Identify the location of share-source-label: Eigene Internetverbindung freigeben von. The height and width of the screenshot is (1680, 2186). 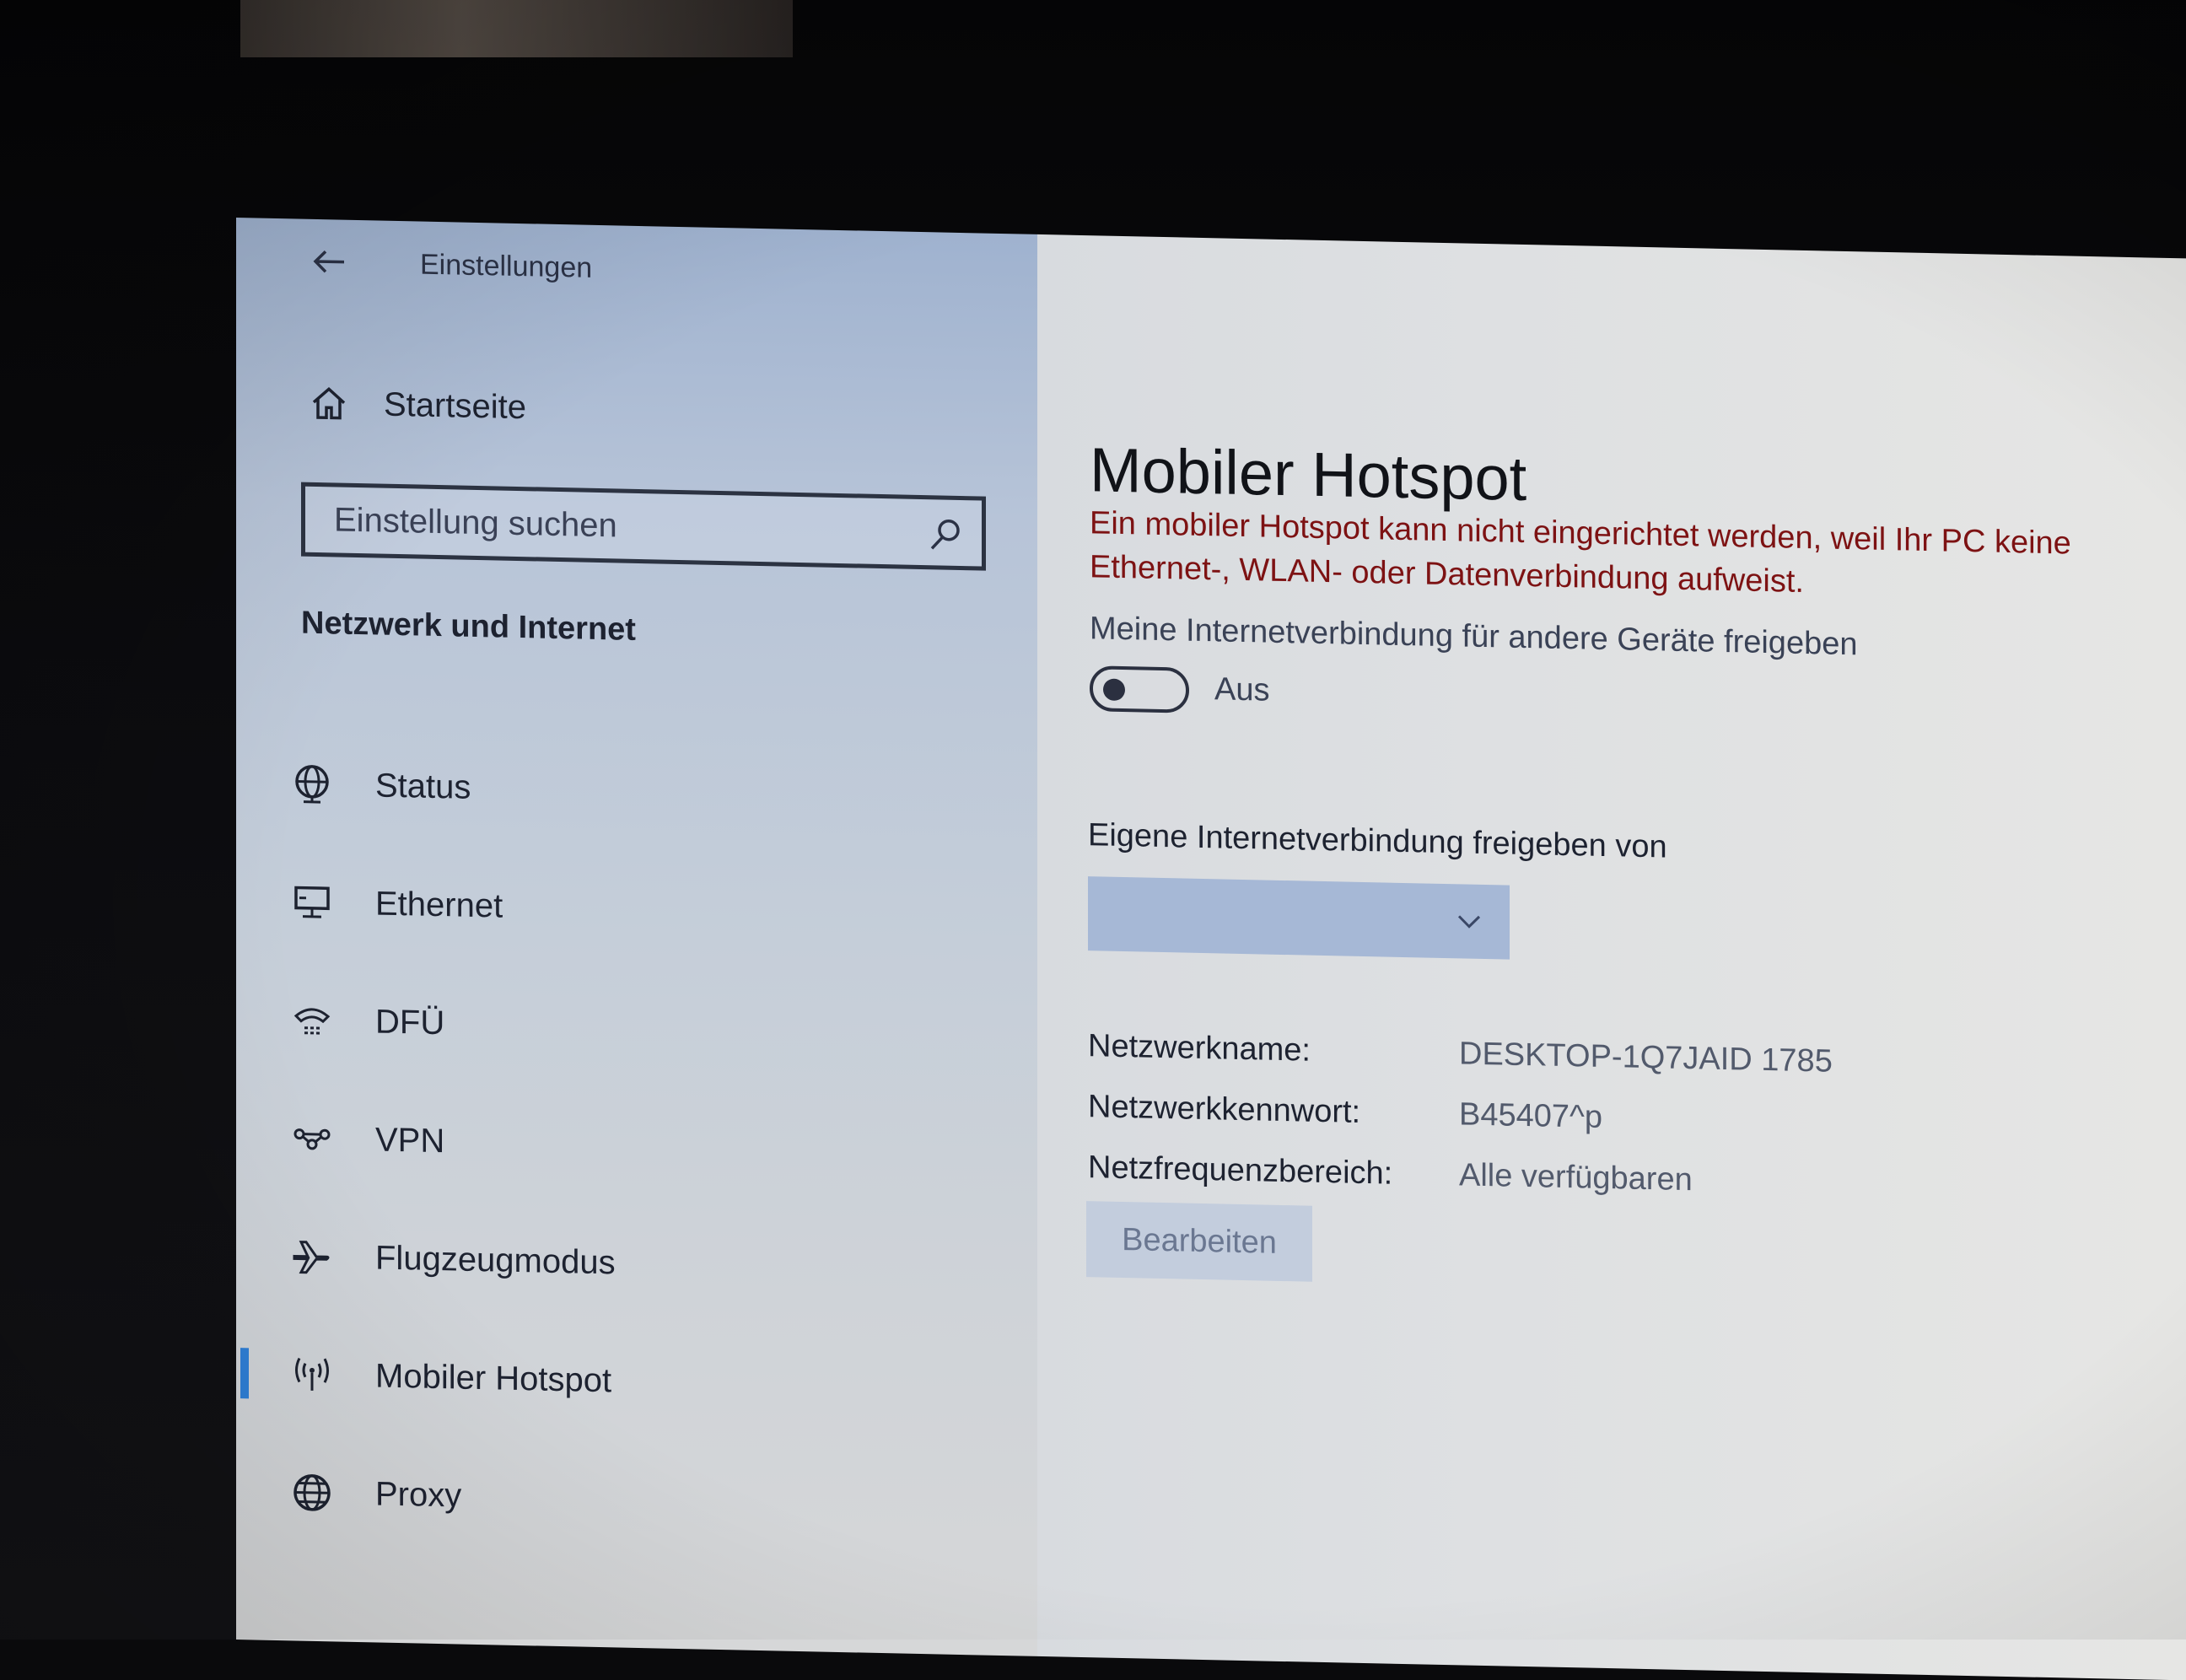
(1377, 841).